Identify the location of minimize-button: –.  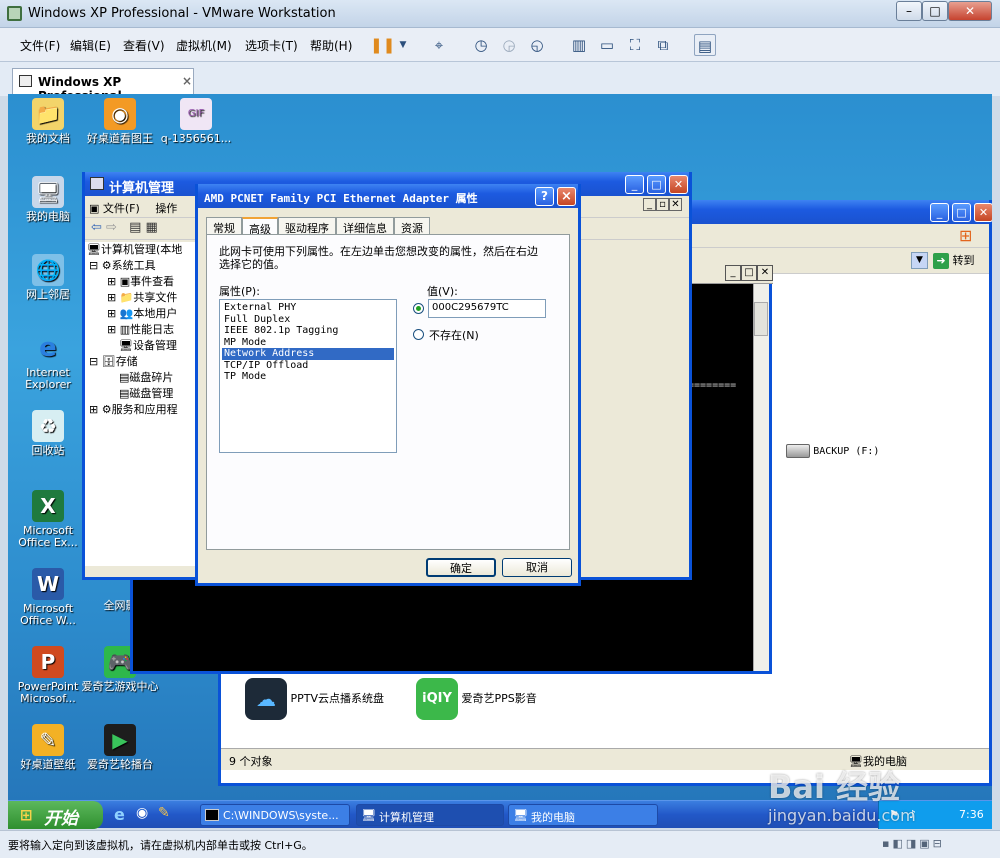
(909, 11).